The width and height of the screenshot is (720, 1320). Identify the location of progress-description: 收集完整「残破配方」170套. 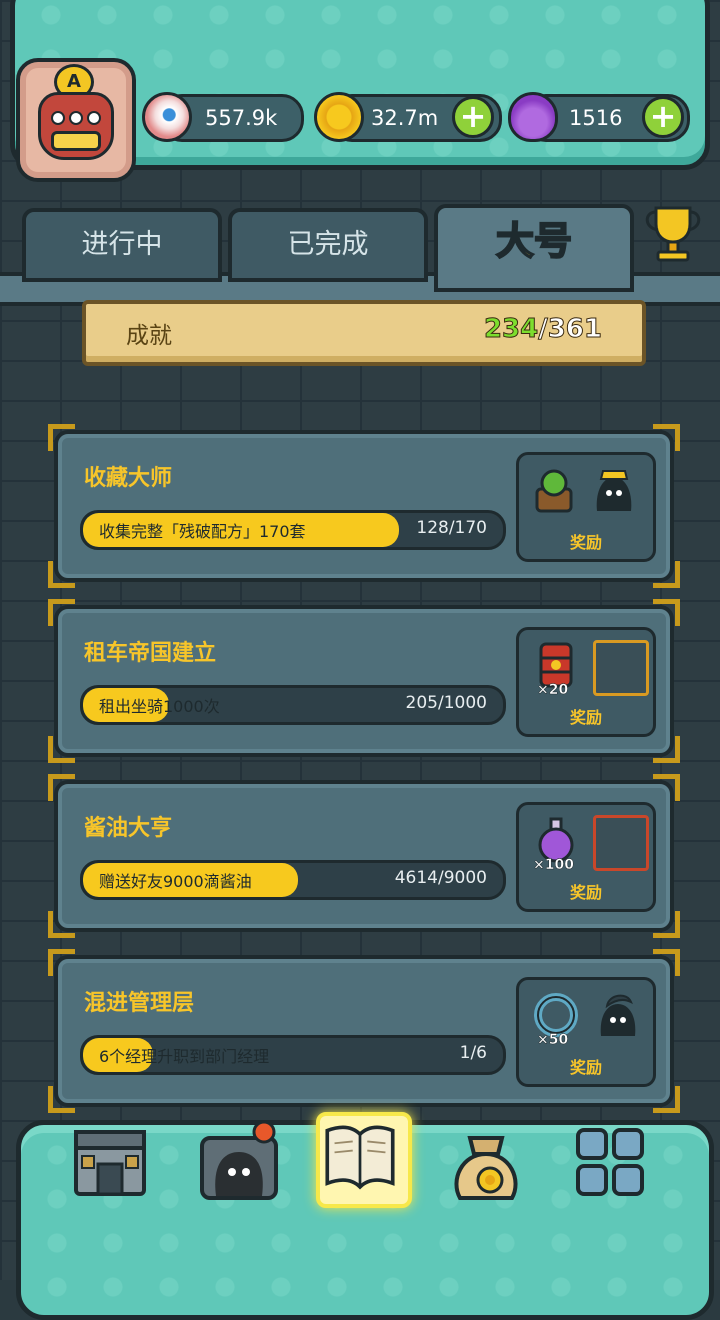
(202, 531).